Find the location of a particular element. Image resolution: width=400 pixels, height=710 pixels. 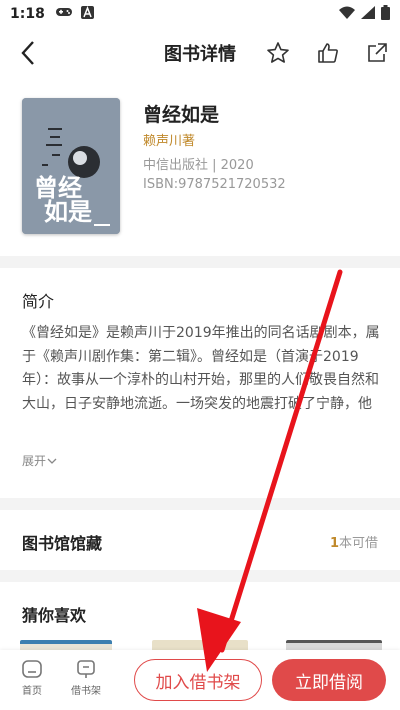

available-count: 1本可借 is located at coordinates (354, 541).